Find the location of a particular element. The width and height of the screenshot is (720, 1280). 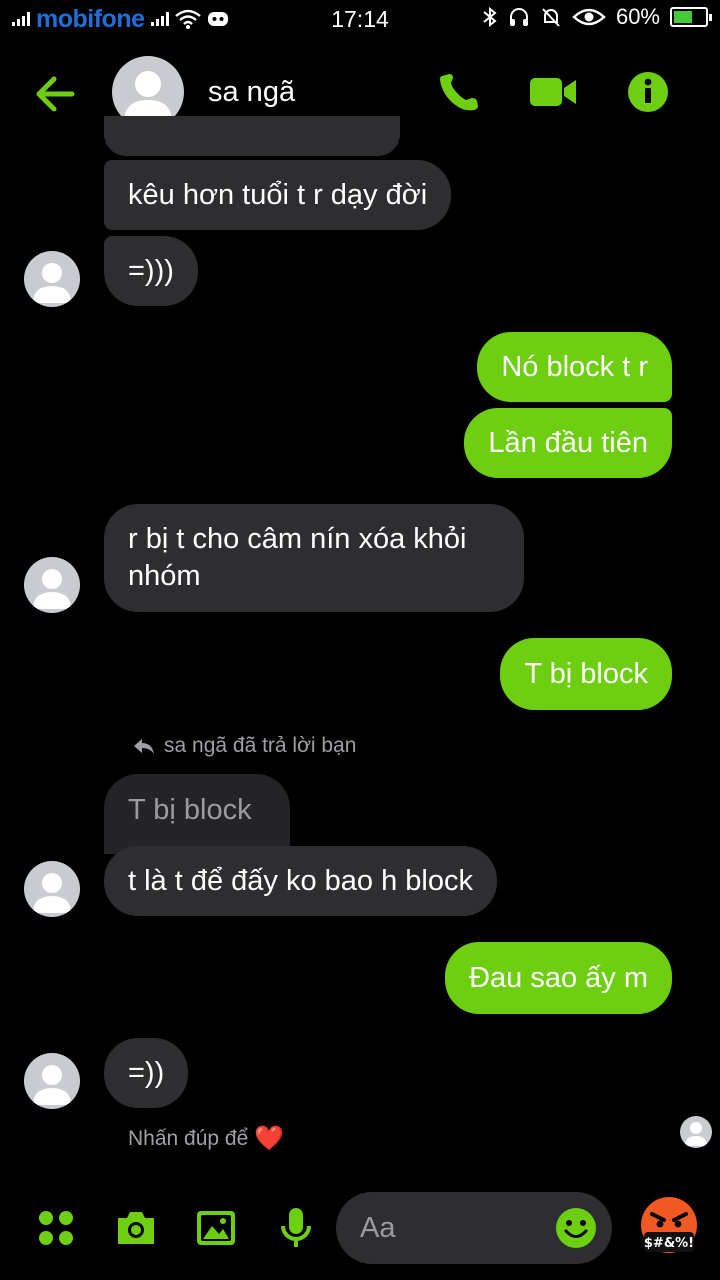

microphone-icon is located at coordinates (296, 1228).